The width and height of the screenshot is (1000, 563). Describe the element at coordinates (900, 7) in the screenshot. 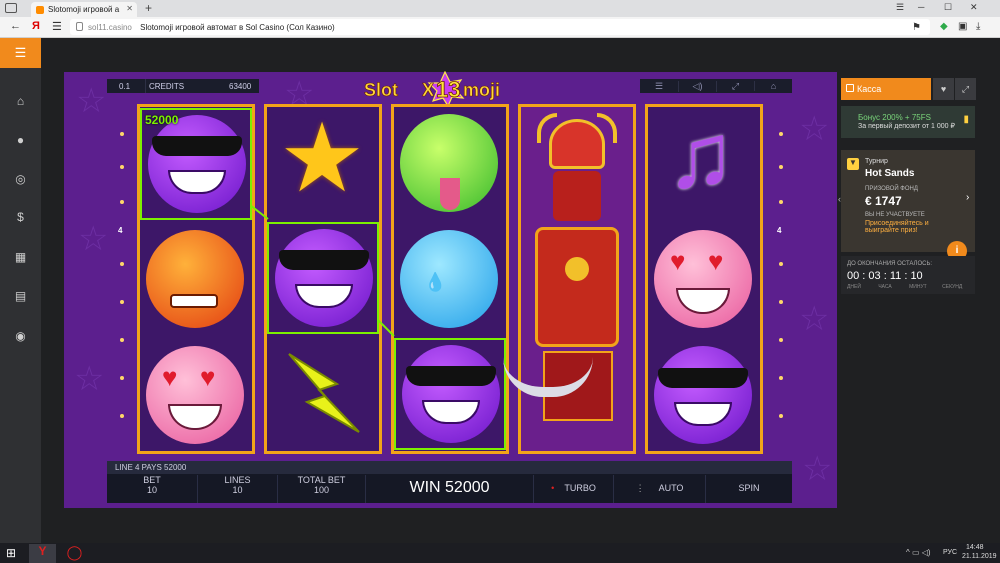

I see `window-menu-icon: ☰` at that location.